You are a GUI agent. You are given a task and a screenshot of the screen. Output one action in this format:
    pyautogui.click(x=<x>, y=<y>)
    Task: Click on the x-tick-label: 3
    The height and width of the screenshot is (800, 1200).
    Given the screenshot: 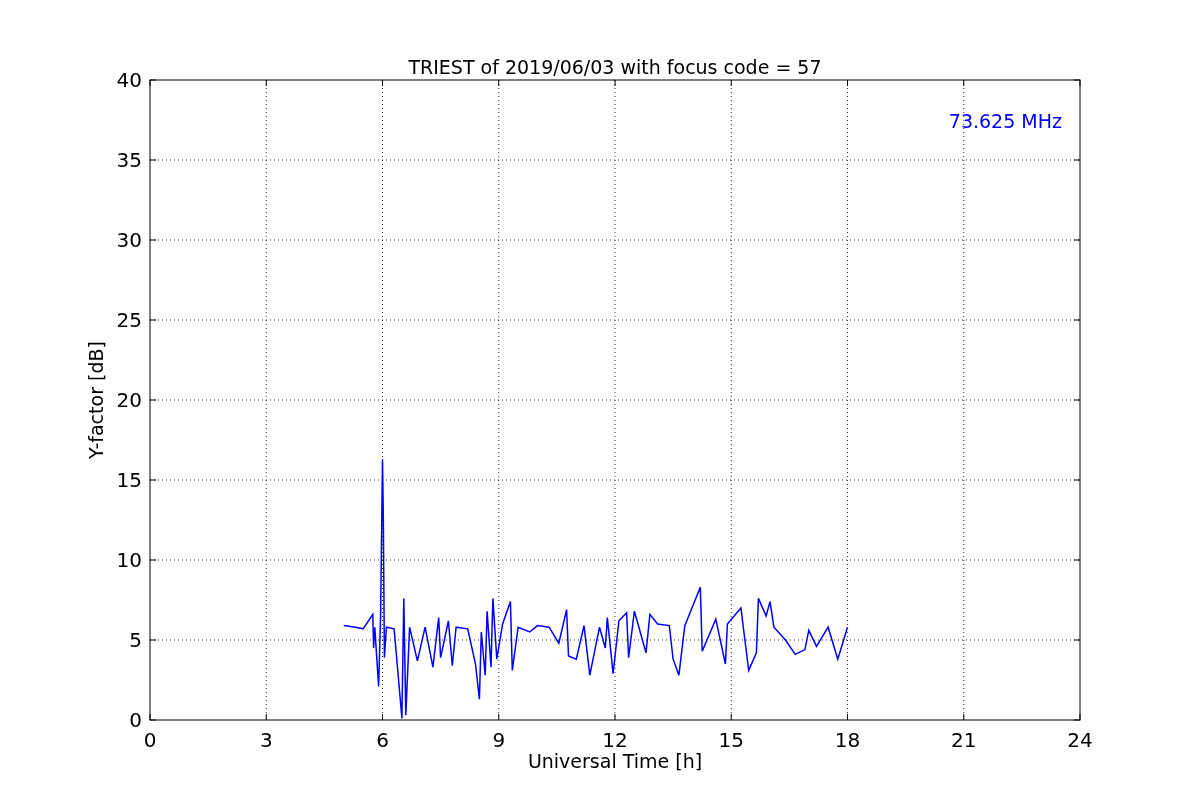 What is the action you would take?
    pyautogui.click(x=266, y=740)
    